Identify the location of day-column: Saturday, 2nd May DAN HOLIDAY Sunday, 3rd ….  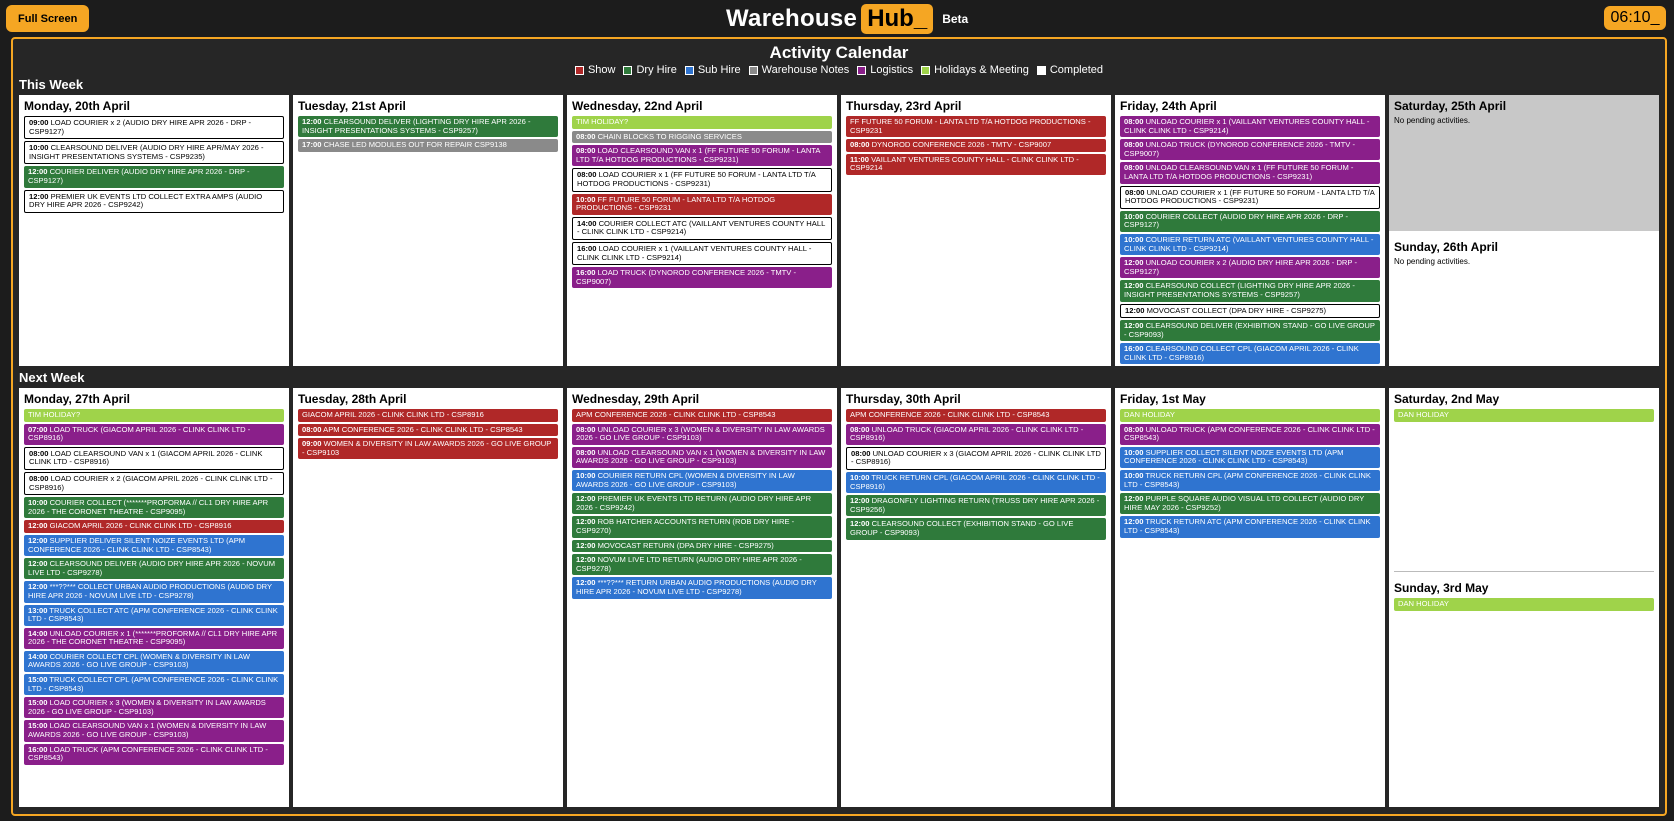
(1524, 597).